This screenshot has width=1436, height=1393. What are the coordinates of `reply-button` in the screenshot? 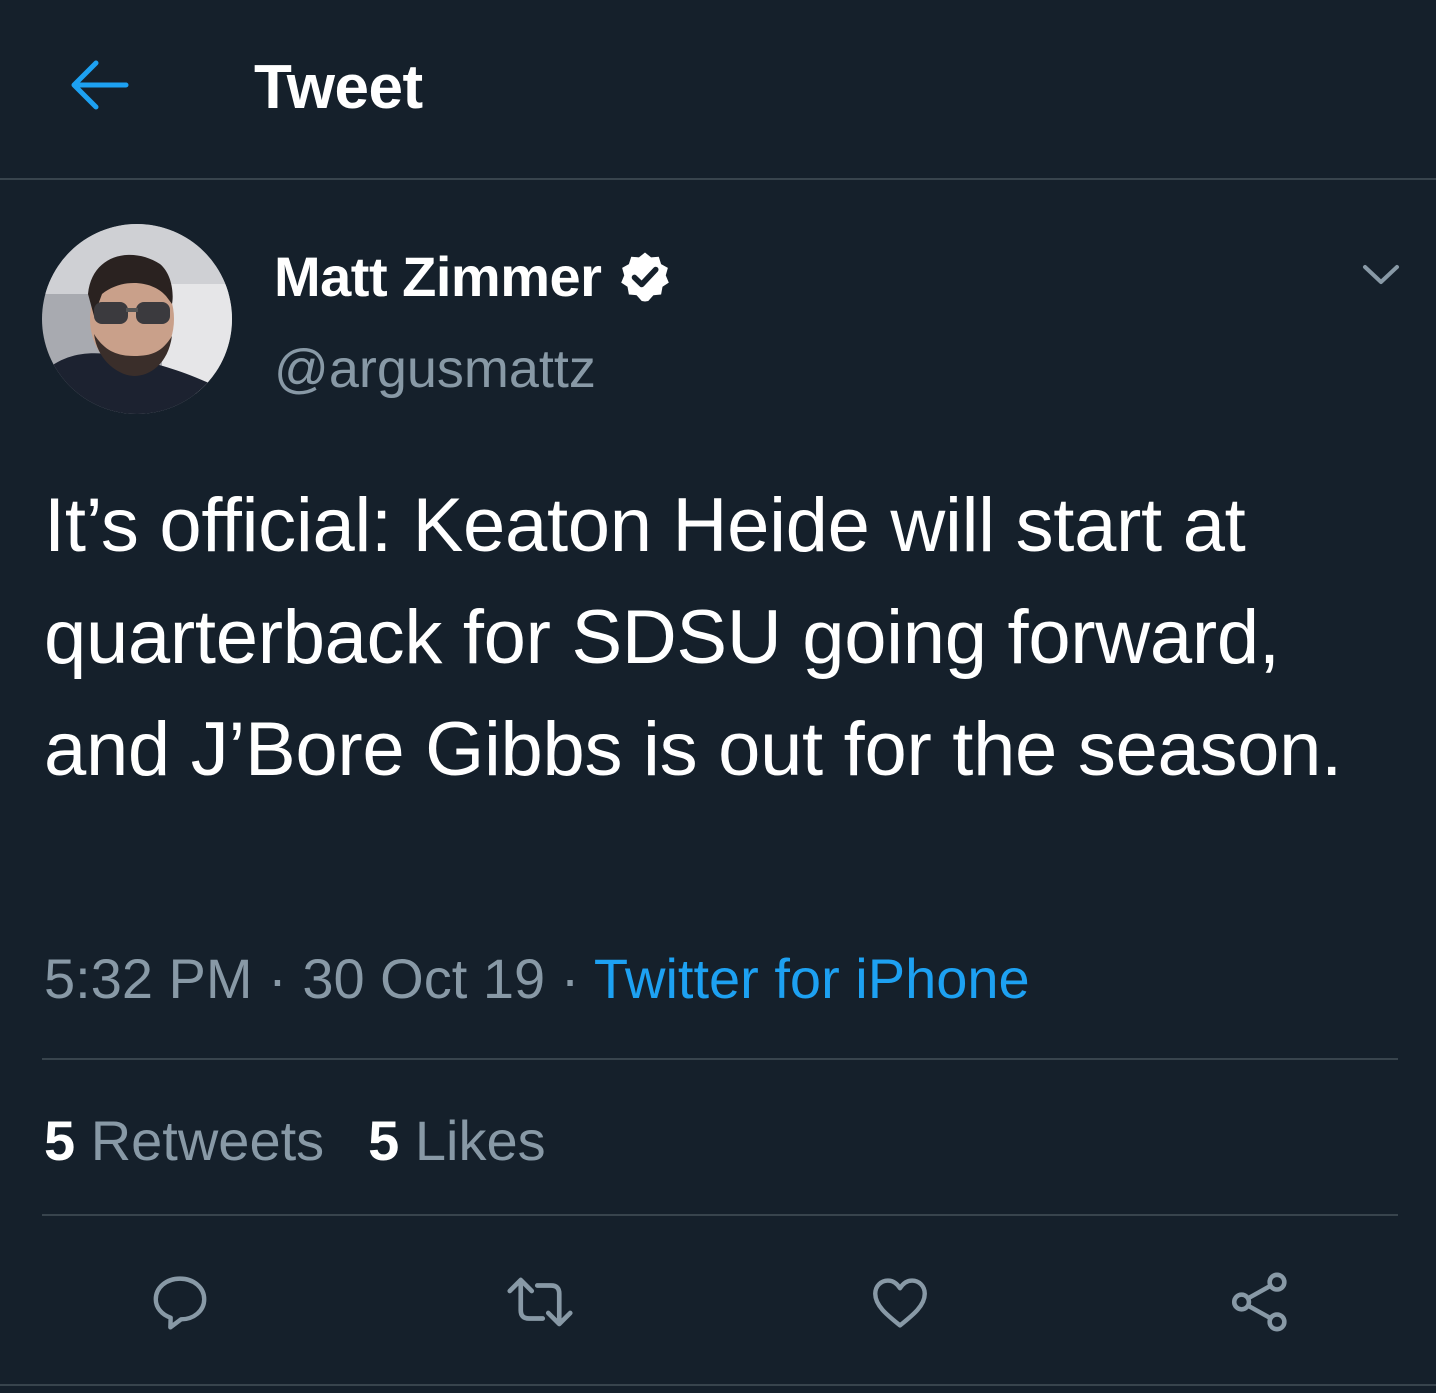 It's located at (180, 1302).